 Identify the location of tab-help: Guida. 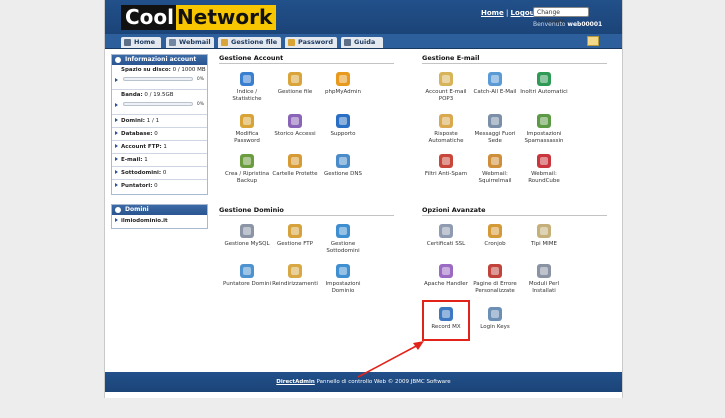
(362, 42).